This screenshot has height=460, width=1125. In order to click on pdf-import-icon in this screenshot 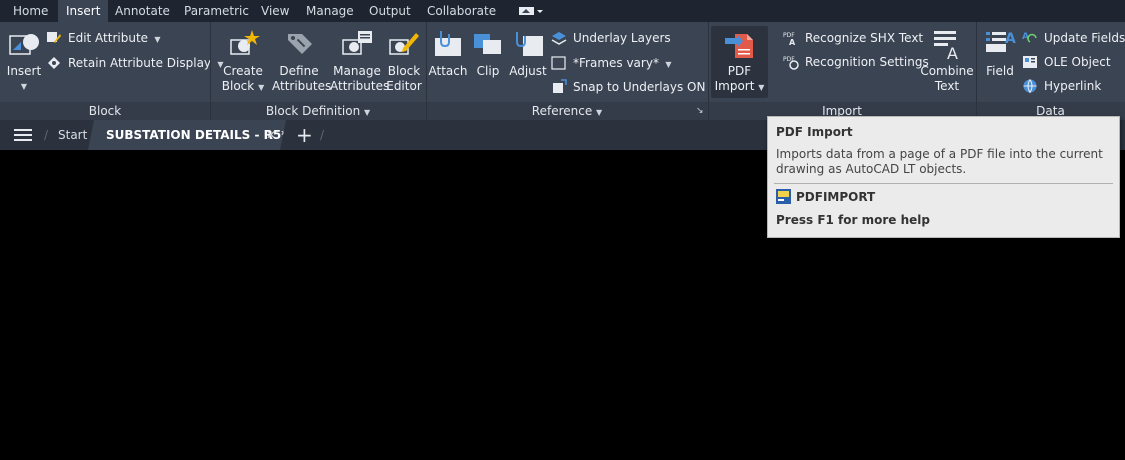, I will do `click(738, 46)`.